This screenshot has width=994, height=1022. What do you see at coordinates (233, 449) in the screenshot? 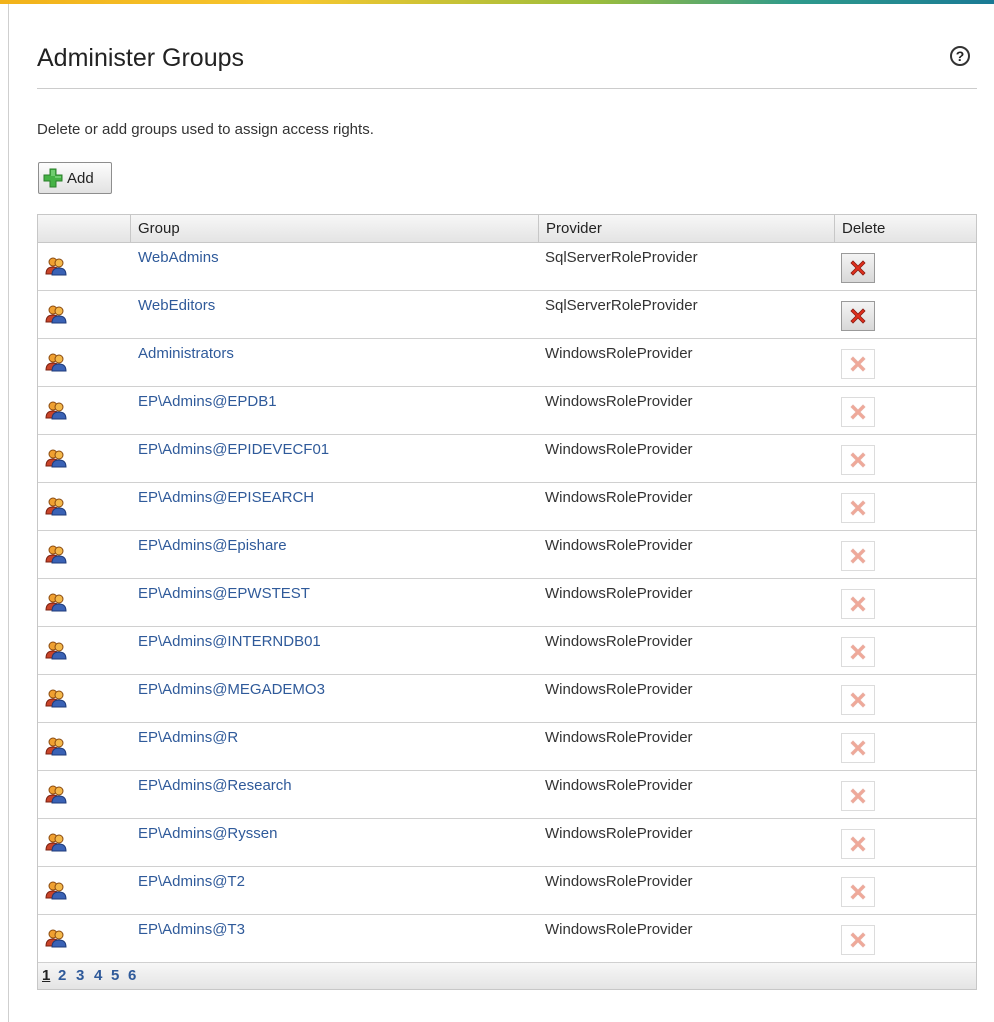
I see `group-name-link: EP\Admins@EPIDEVECF01` at bounding box center [233, 449].